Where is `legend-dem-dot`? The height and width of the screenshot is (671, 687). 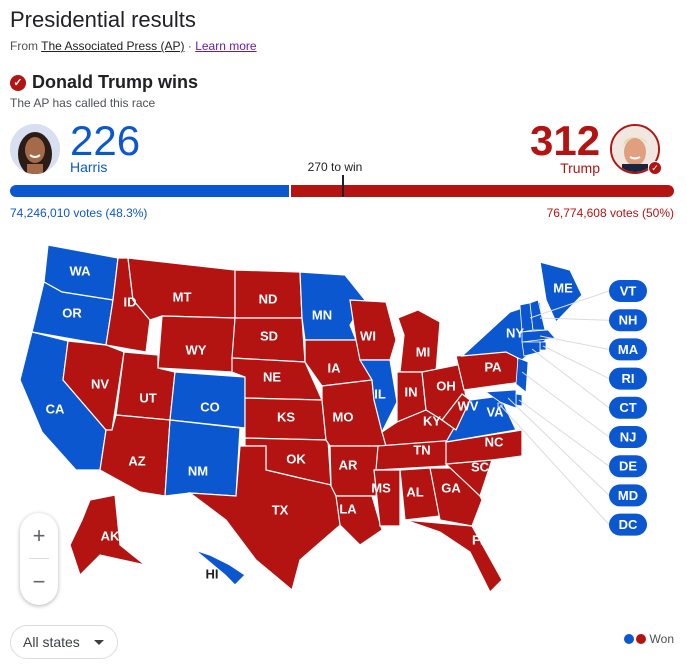
legend-dem-dot is located at coordinates (628, 639).